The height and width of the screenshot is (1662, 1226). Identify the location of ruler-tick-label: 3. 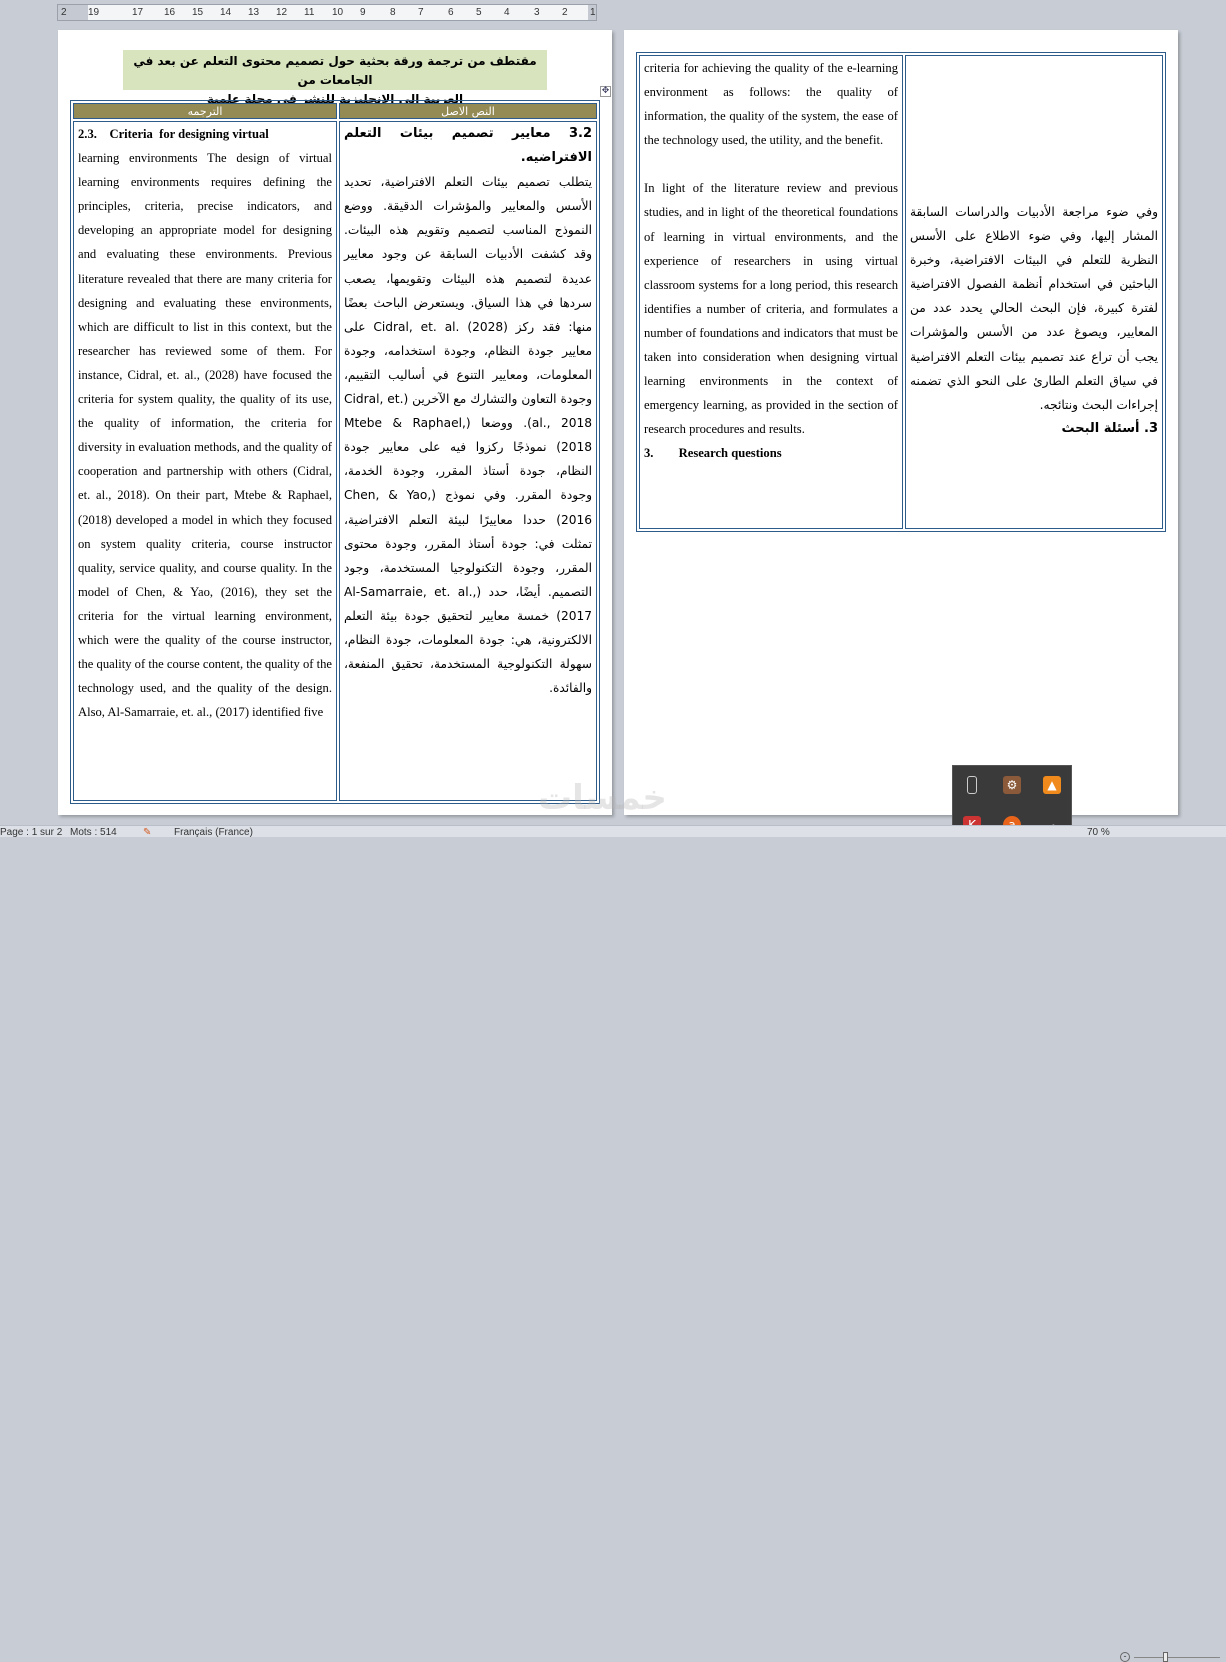
(537, 12).